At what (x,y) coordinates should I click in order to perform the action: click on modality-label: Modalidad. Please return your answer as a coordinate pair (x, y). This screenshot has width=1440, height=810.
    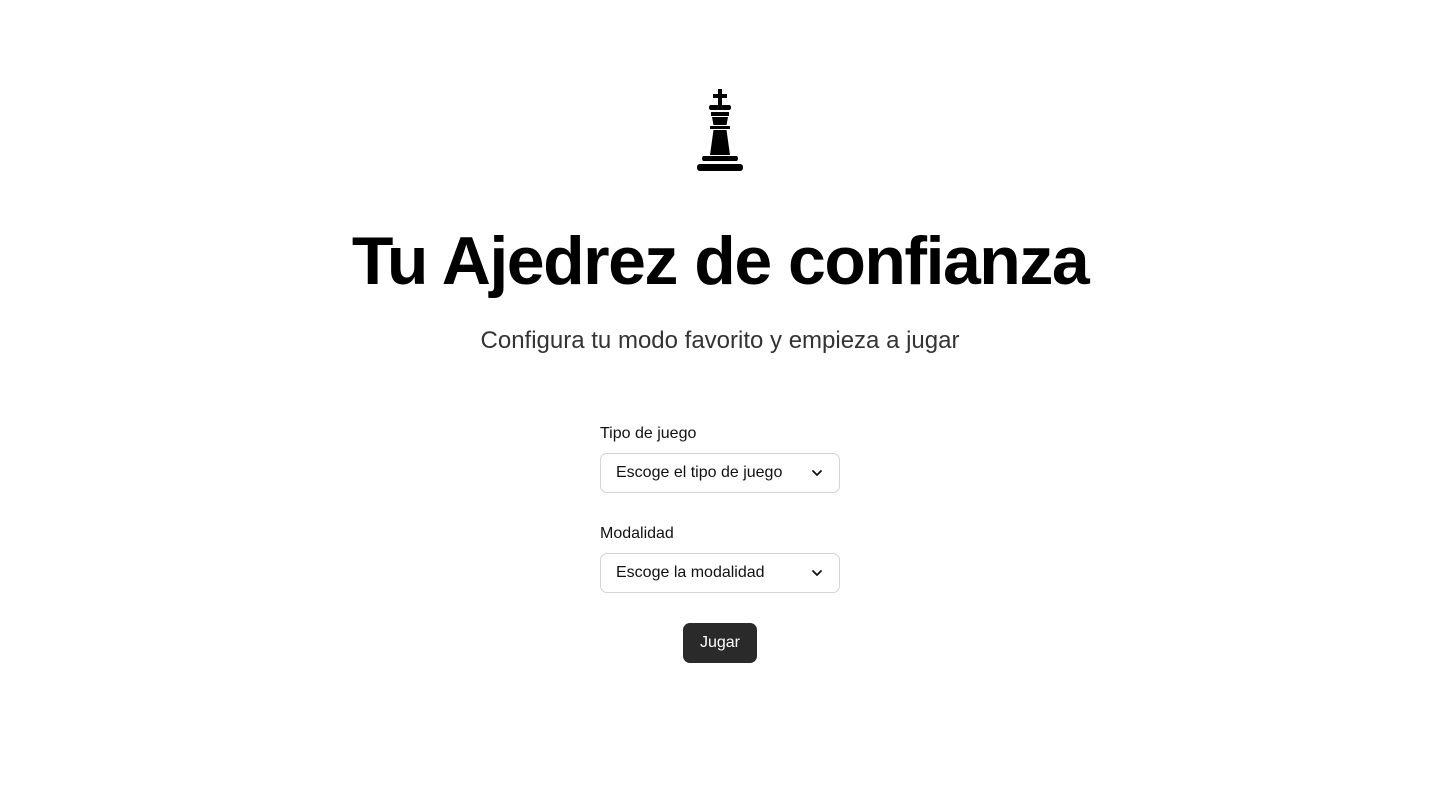
    Looking at the image, I should click on (637, 533).